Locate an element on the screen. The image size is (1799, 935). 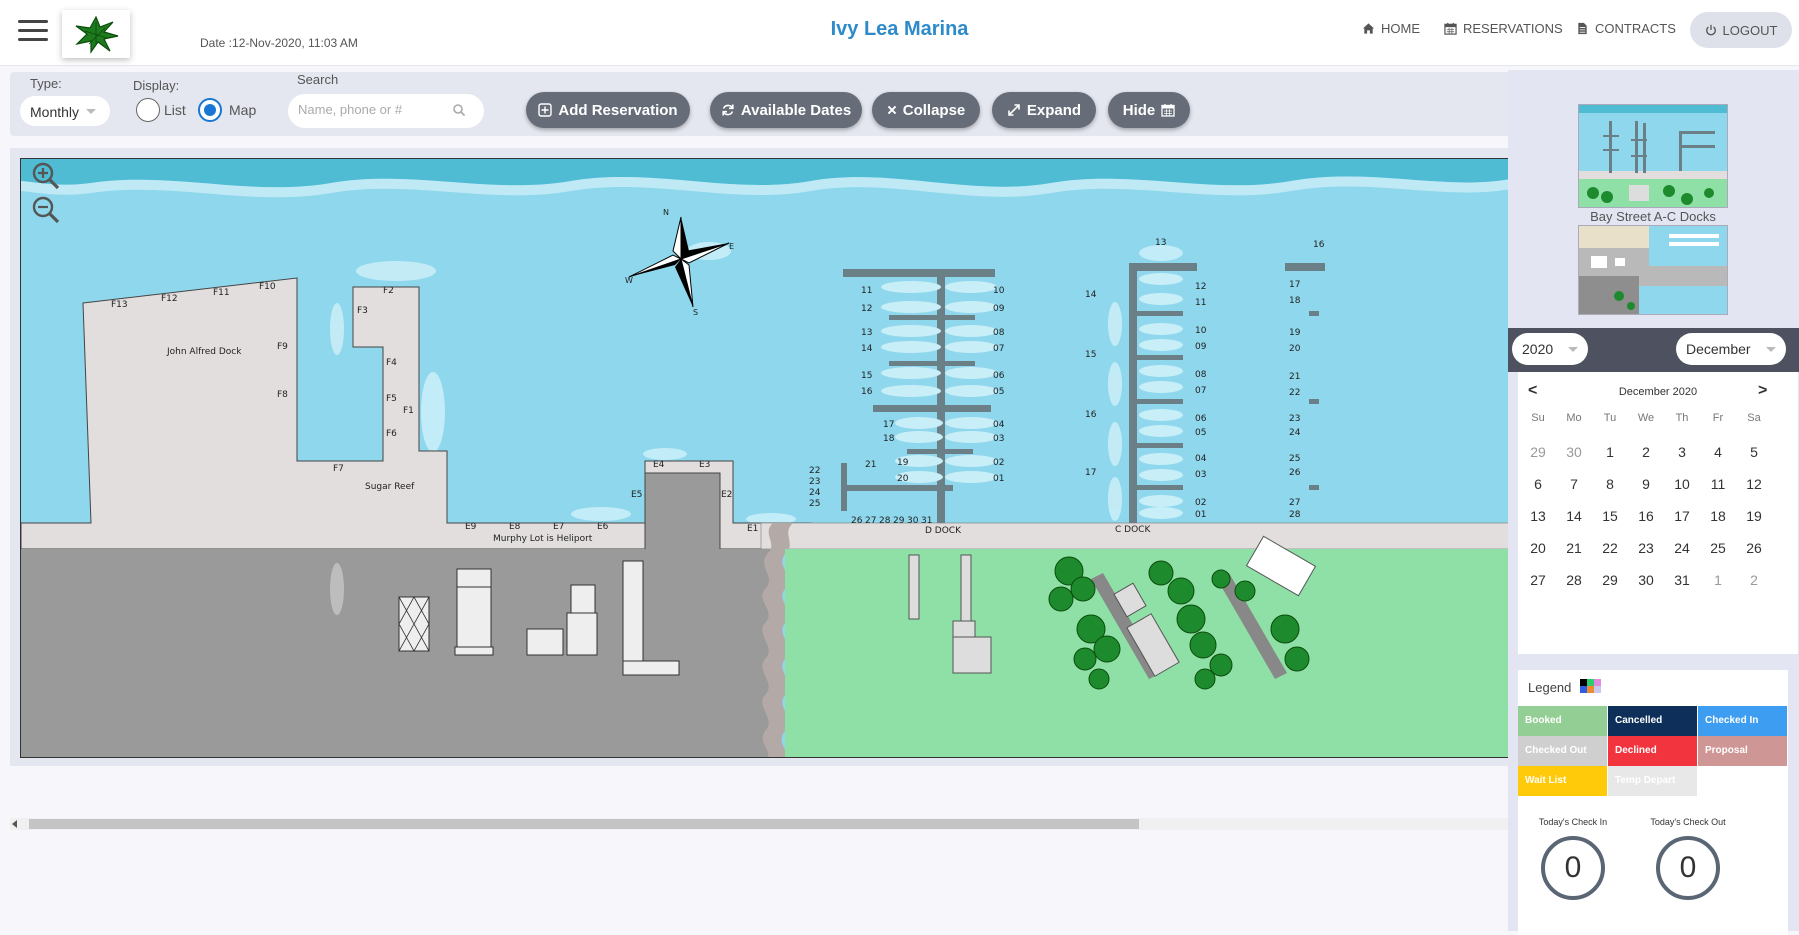
slip-label: 26 is located at coordinates (857, 521).